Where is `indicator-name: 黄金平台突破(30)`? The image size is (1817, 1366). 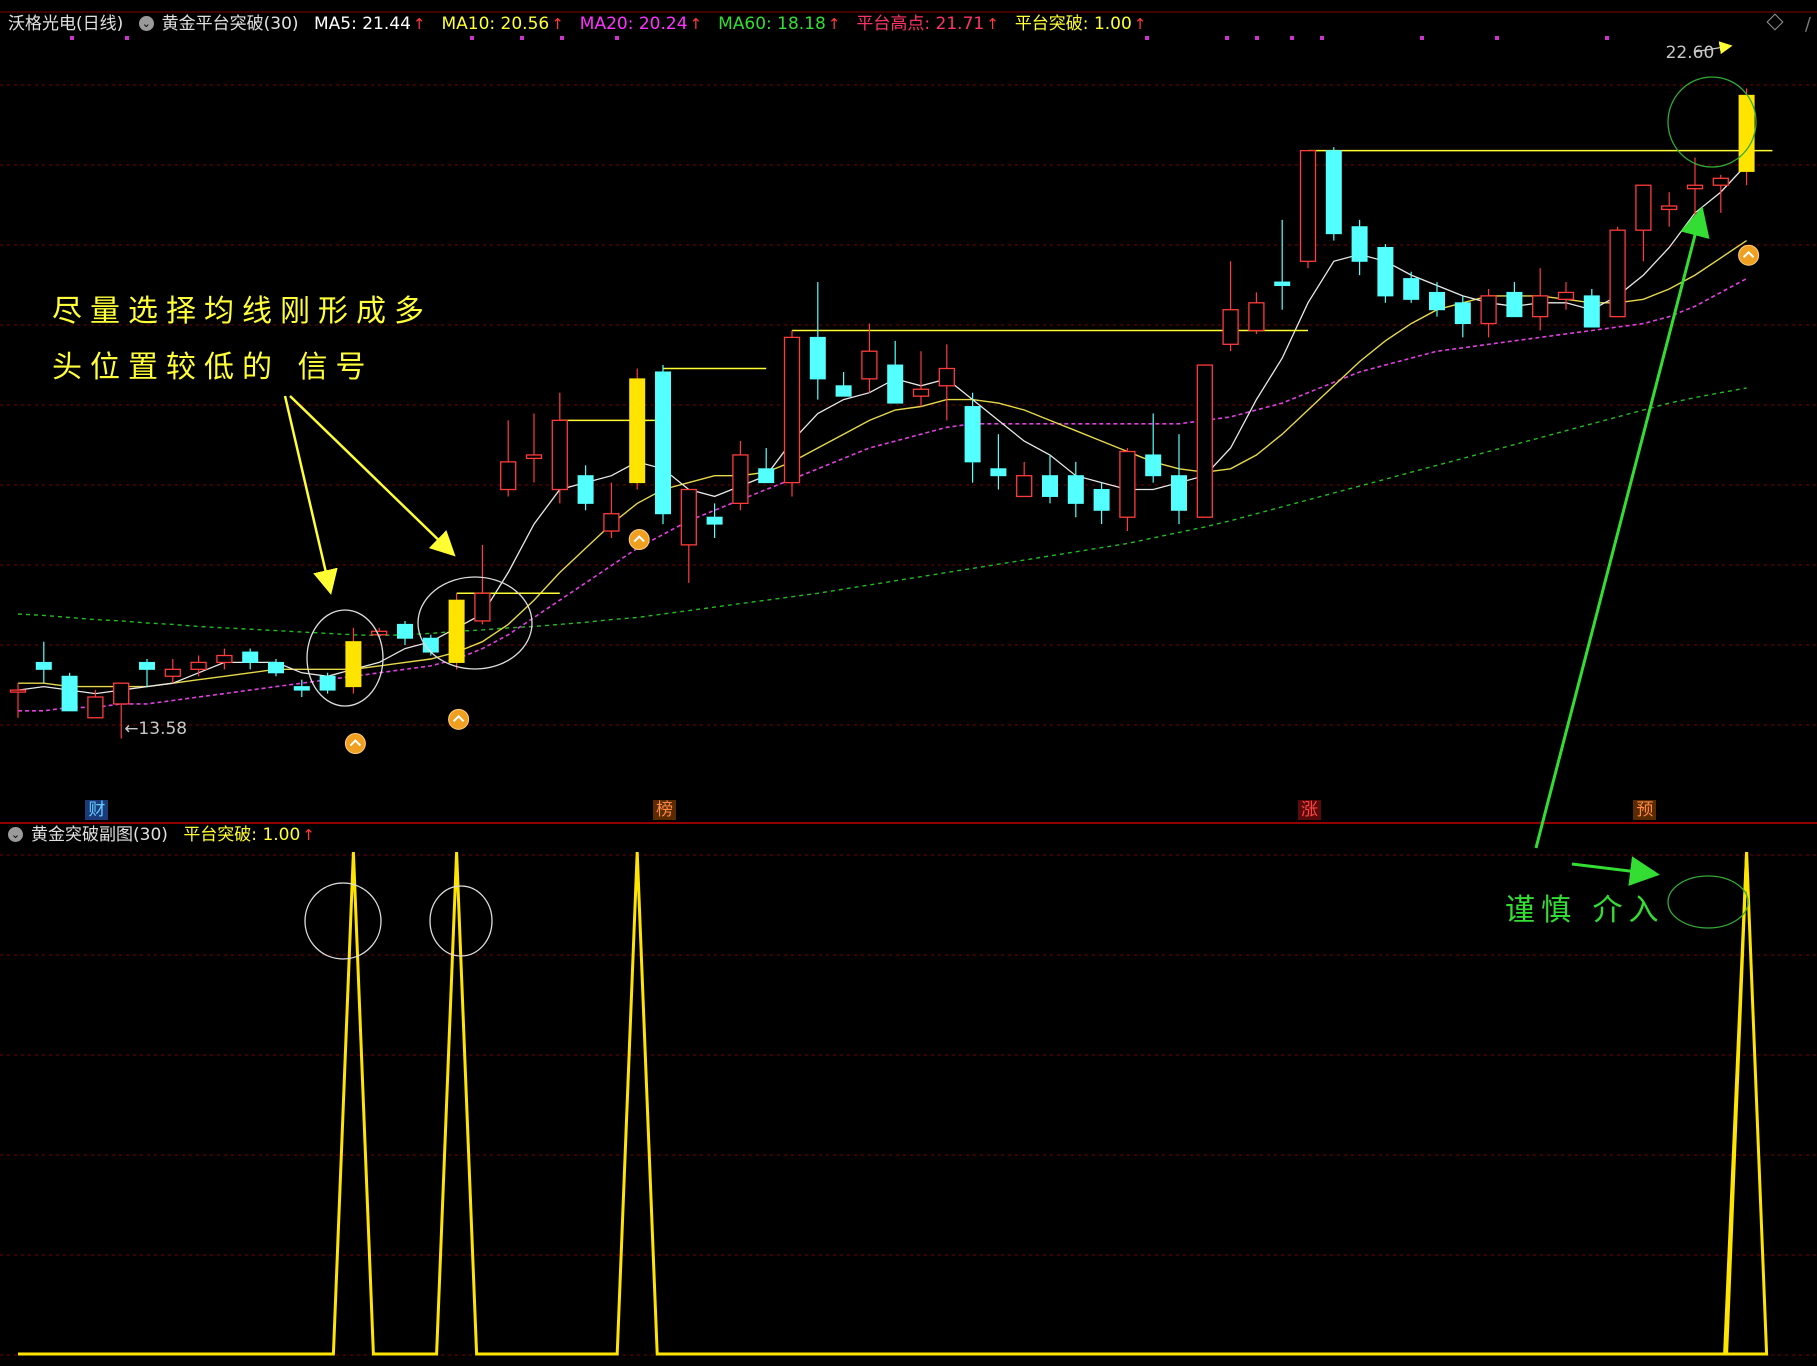 indicator-name: 黄金平台突破(30) is located at coordinates (230, 24).